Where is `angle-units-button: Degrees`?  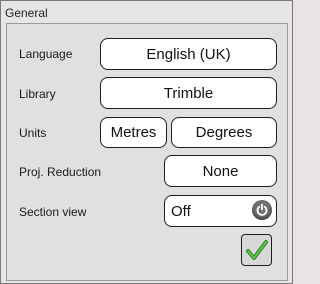 angle-units-button: Degrees is located at coordinates (224, 132).